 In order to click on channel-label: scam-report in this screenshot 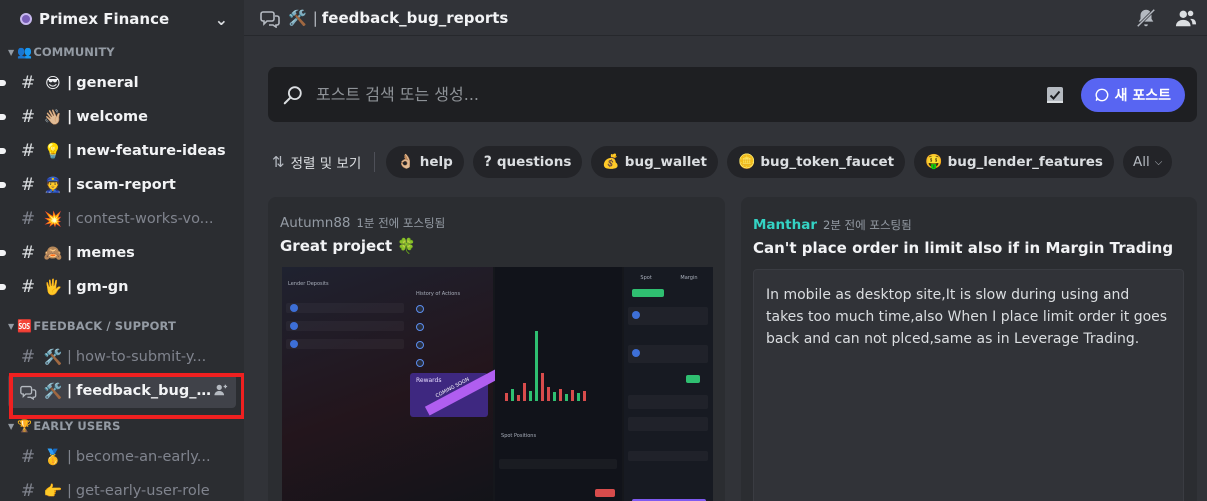, I will do `click(126, 185)`.